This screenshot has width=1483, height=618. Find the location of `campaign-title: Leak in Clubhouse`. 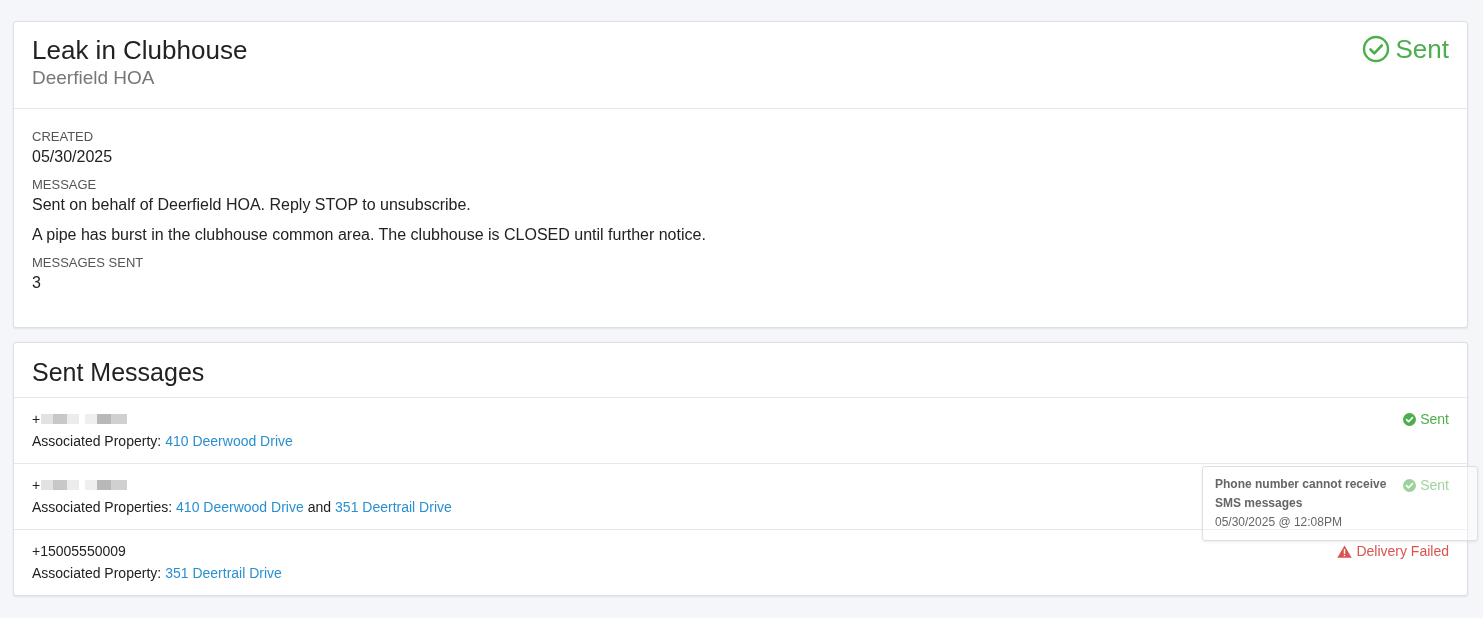

campaign-title: Leak in Clubhouse is located at coordinates (140, 50).